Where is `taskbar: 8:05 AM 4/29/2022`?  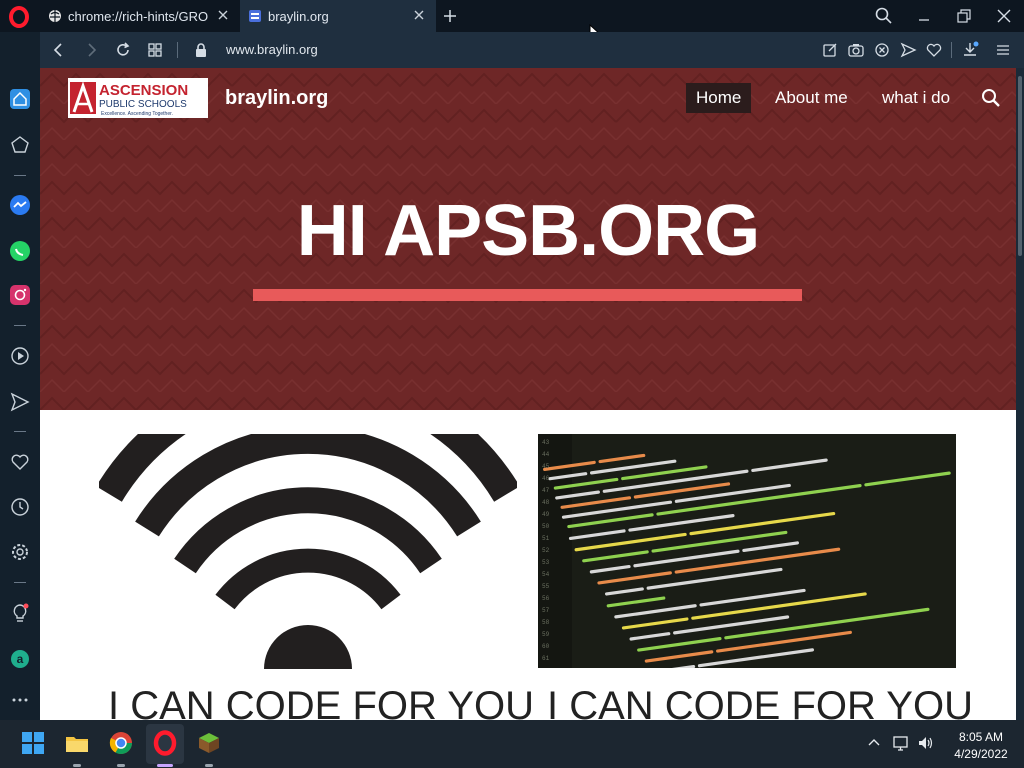 taskbar: 8:05 AM 4/29/2022 is located at coordinates (512, 744).